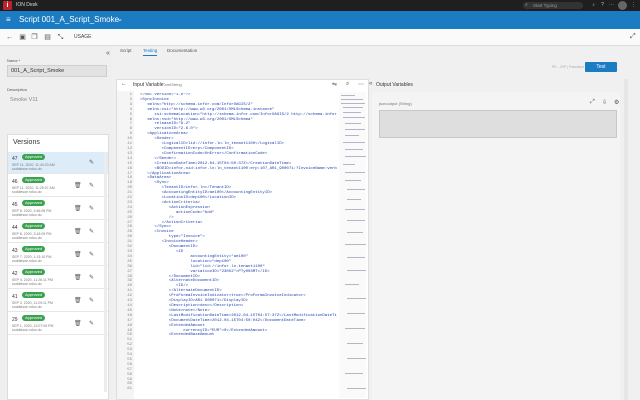  I want to click on apps-icon: ⋯, so click(611, 5).